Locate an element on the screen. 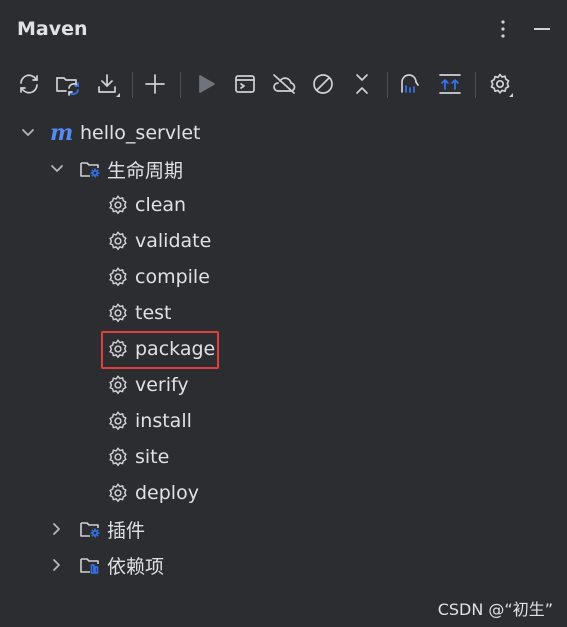 The image size is (567, 627). lifecycle-goal-item: verify is located at coordinates (148, 385).